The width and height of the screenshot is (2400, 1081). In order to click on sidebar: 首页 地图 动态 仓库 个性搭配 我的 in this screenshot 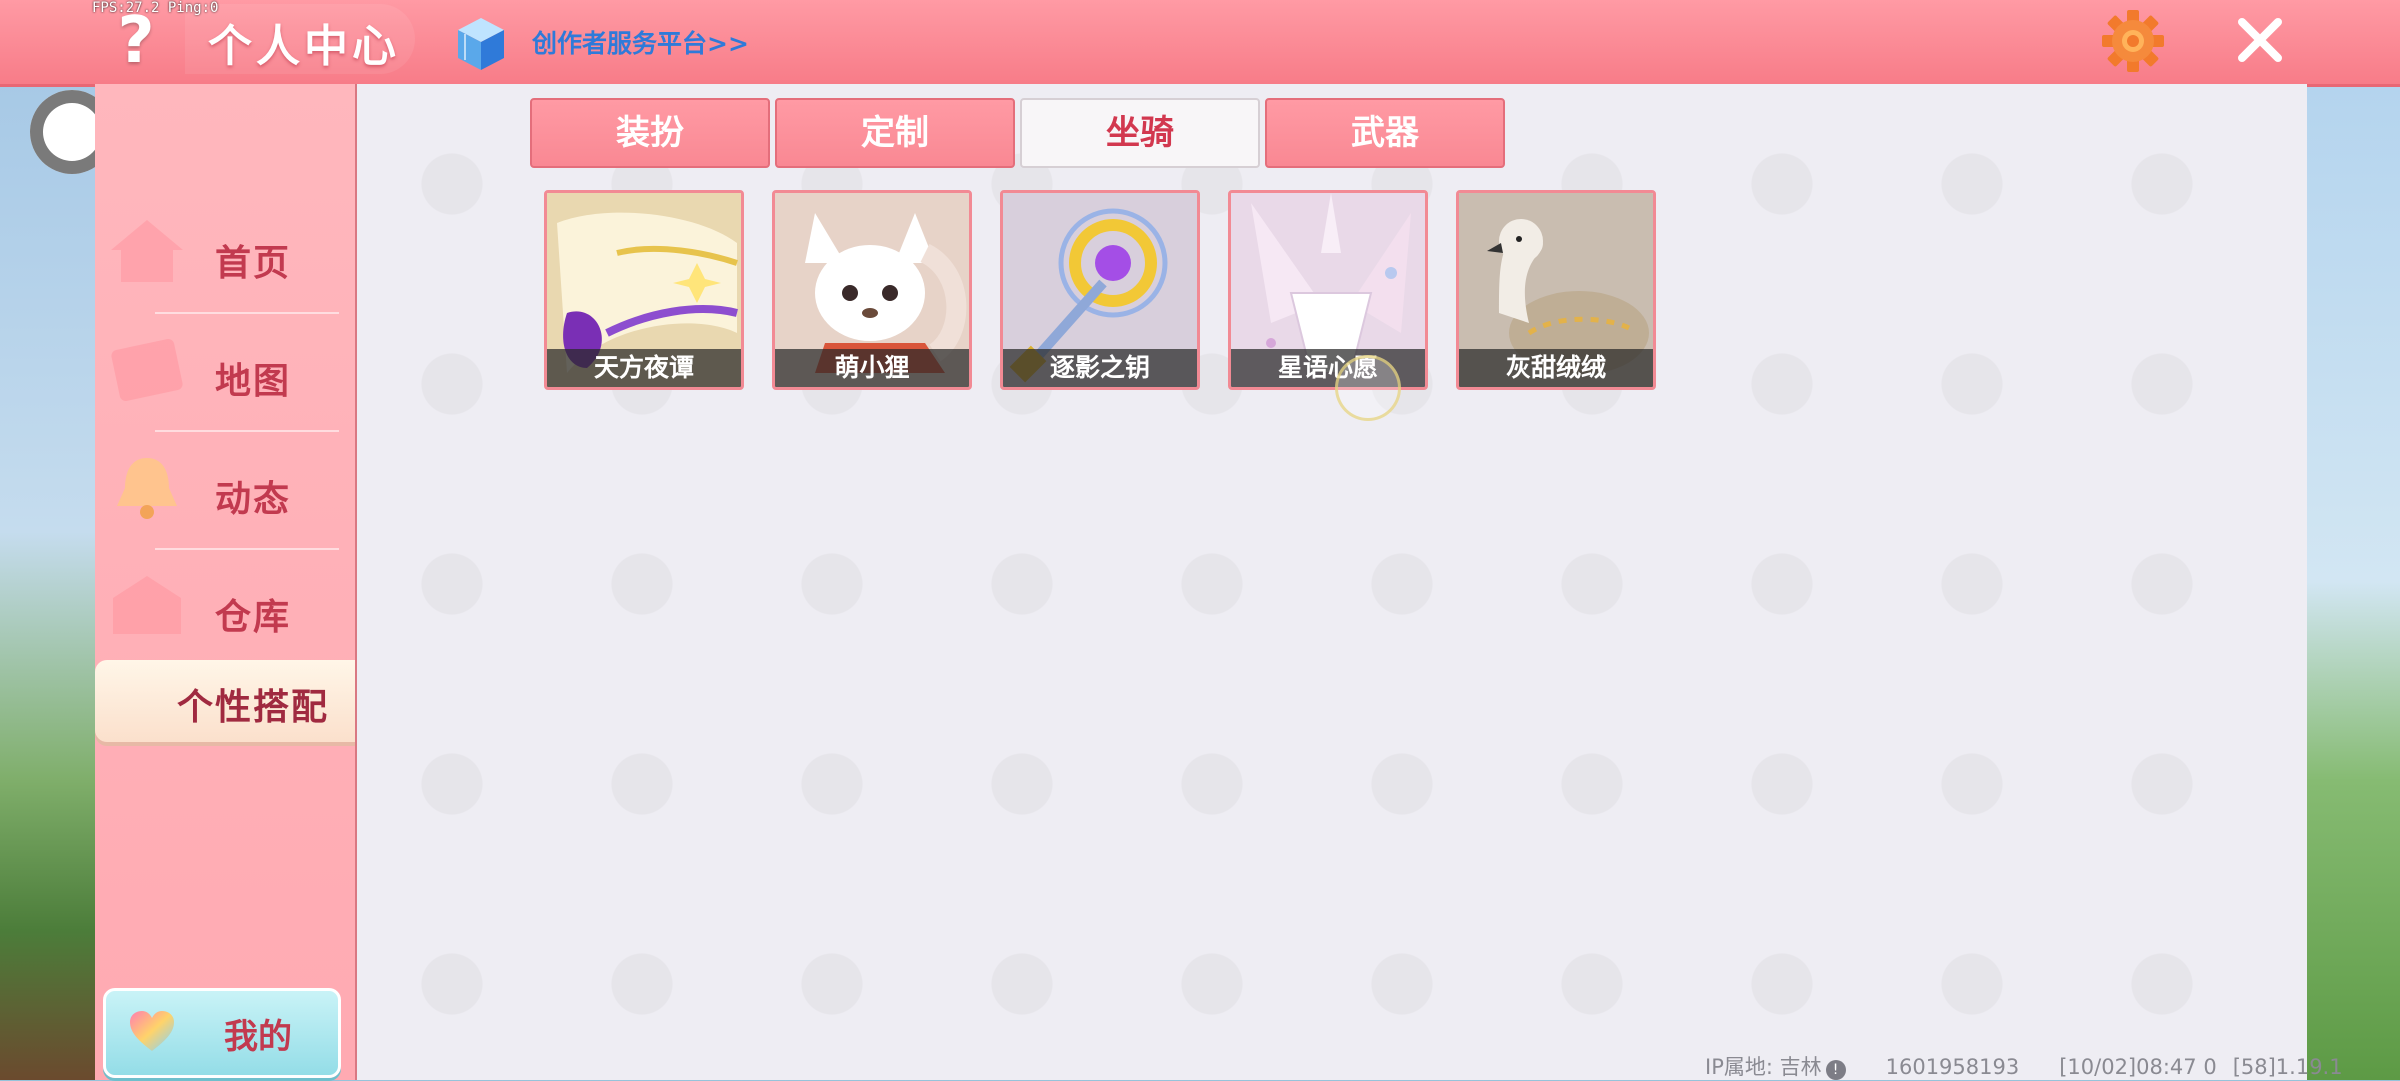, I will do `click(225, 582)`.